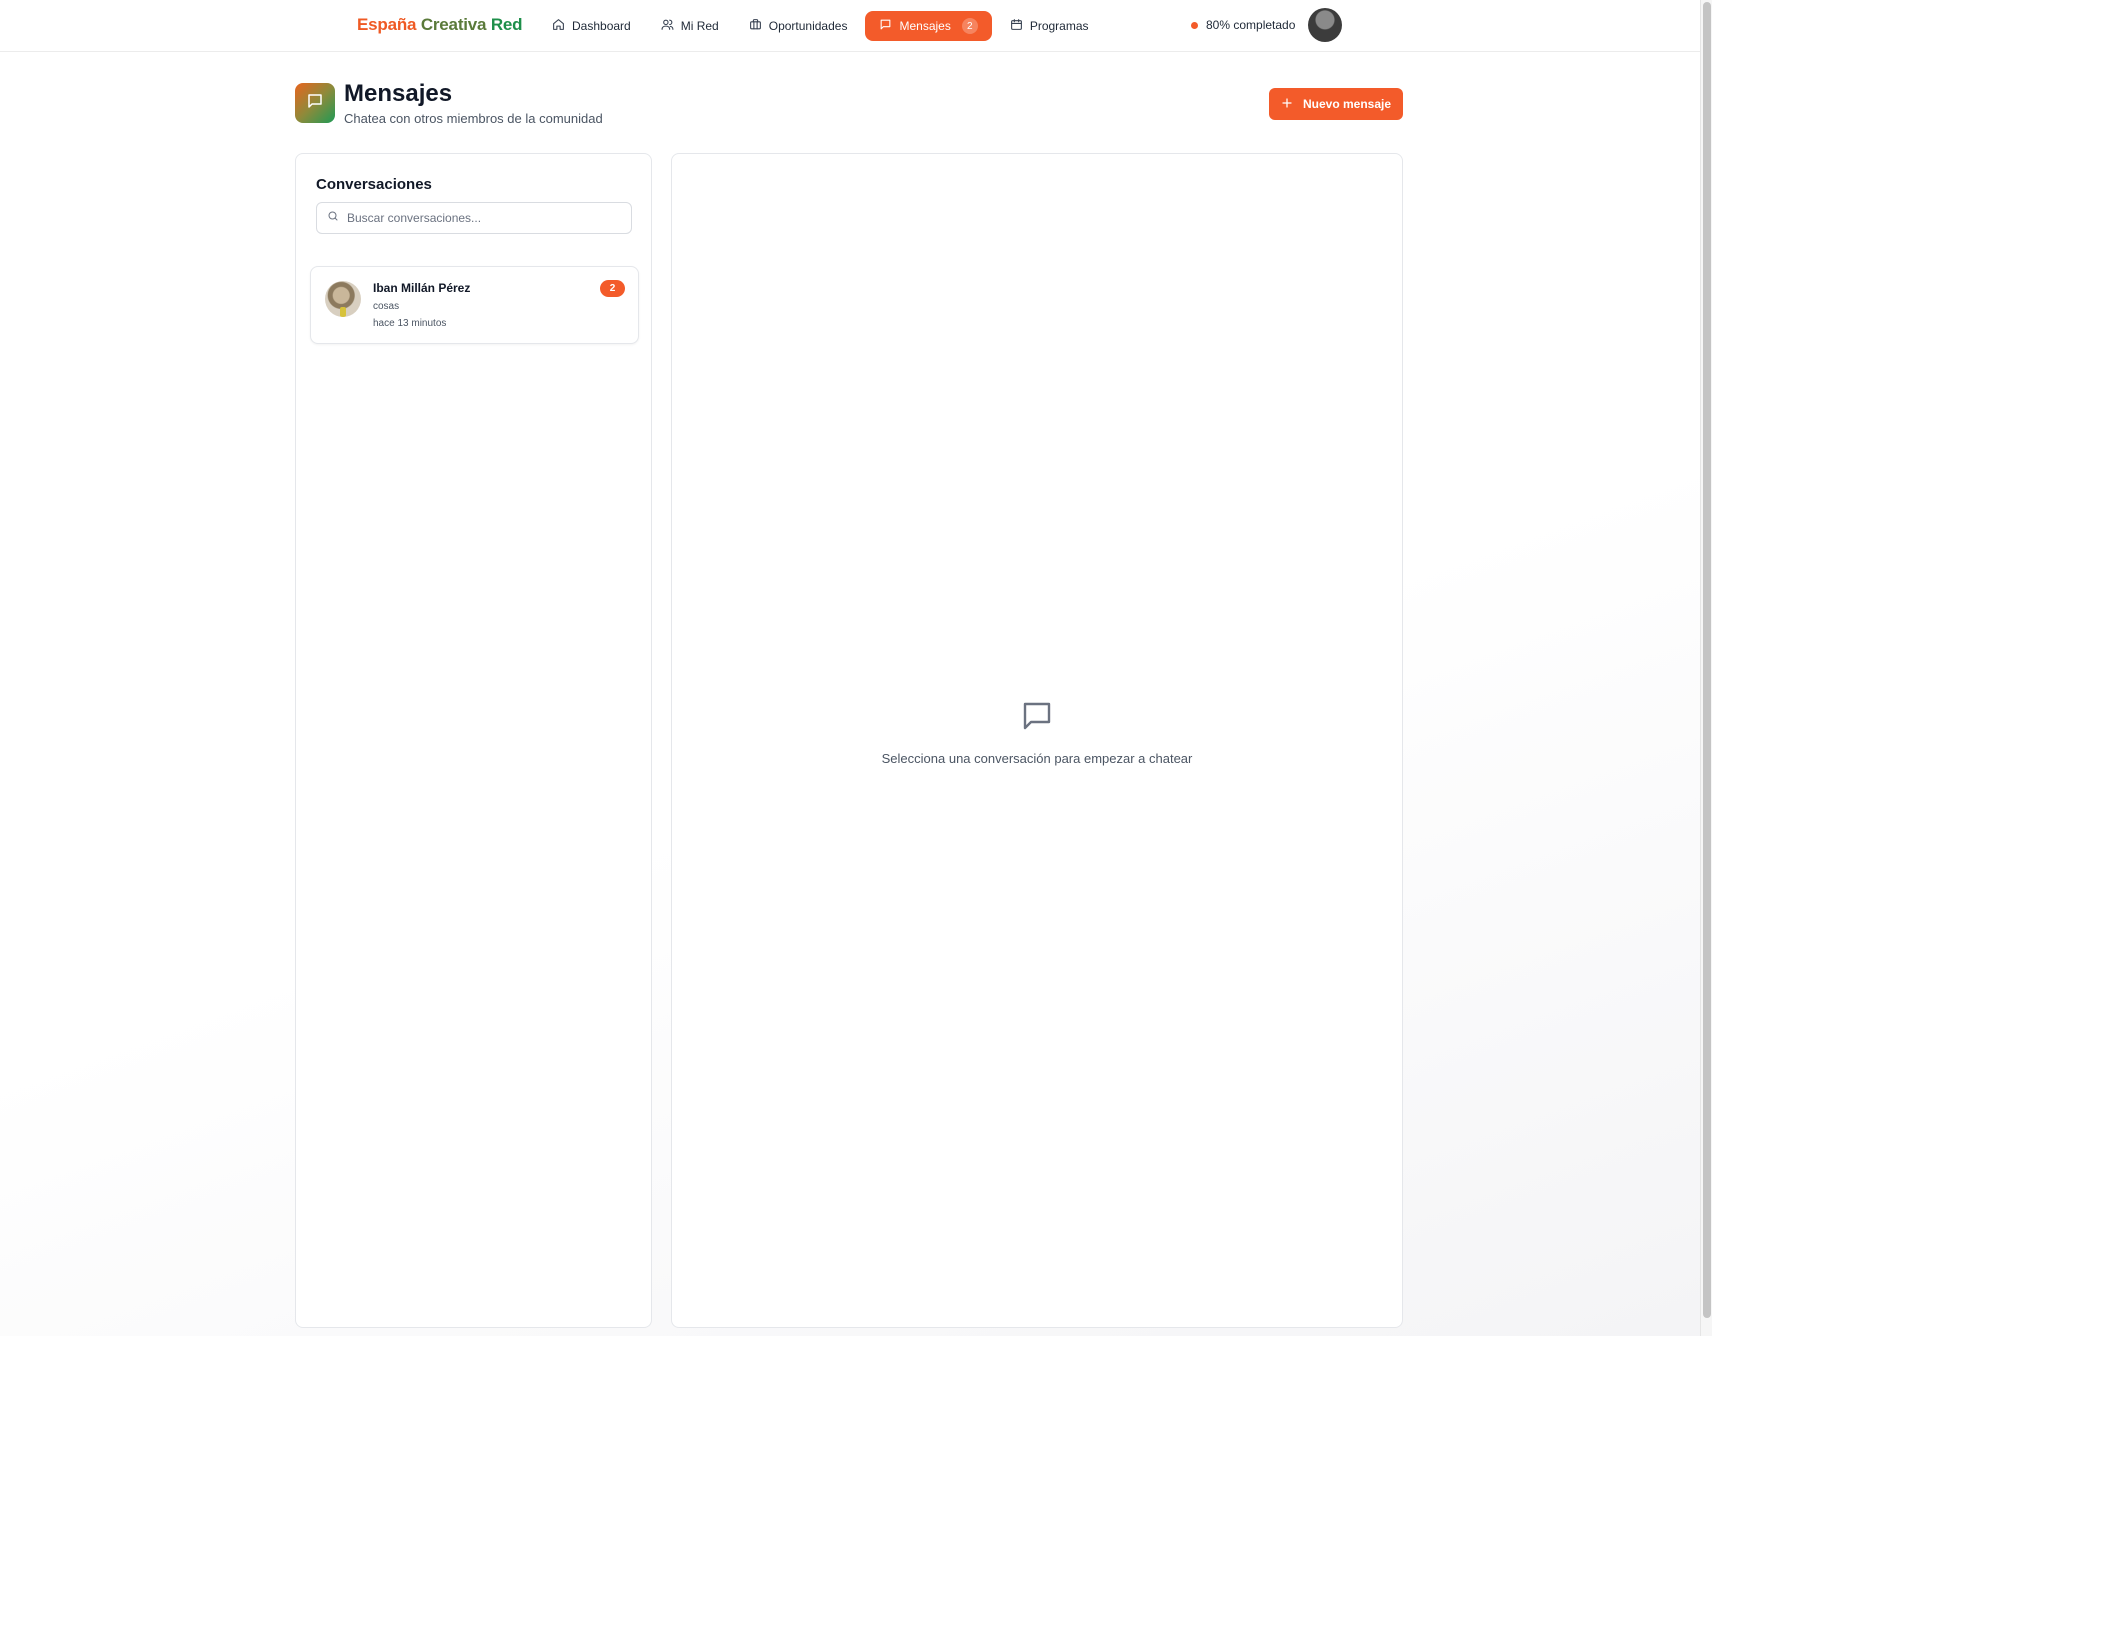 The width and height of the screenshot is (2117, 1652). I want to click on conversation-time: hace 13 minutos, so click(410, 323).